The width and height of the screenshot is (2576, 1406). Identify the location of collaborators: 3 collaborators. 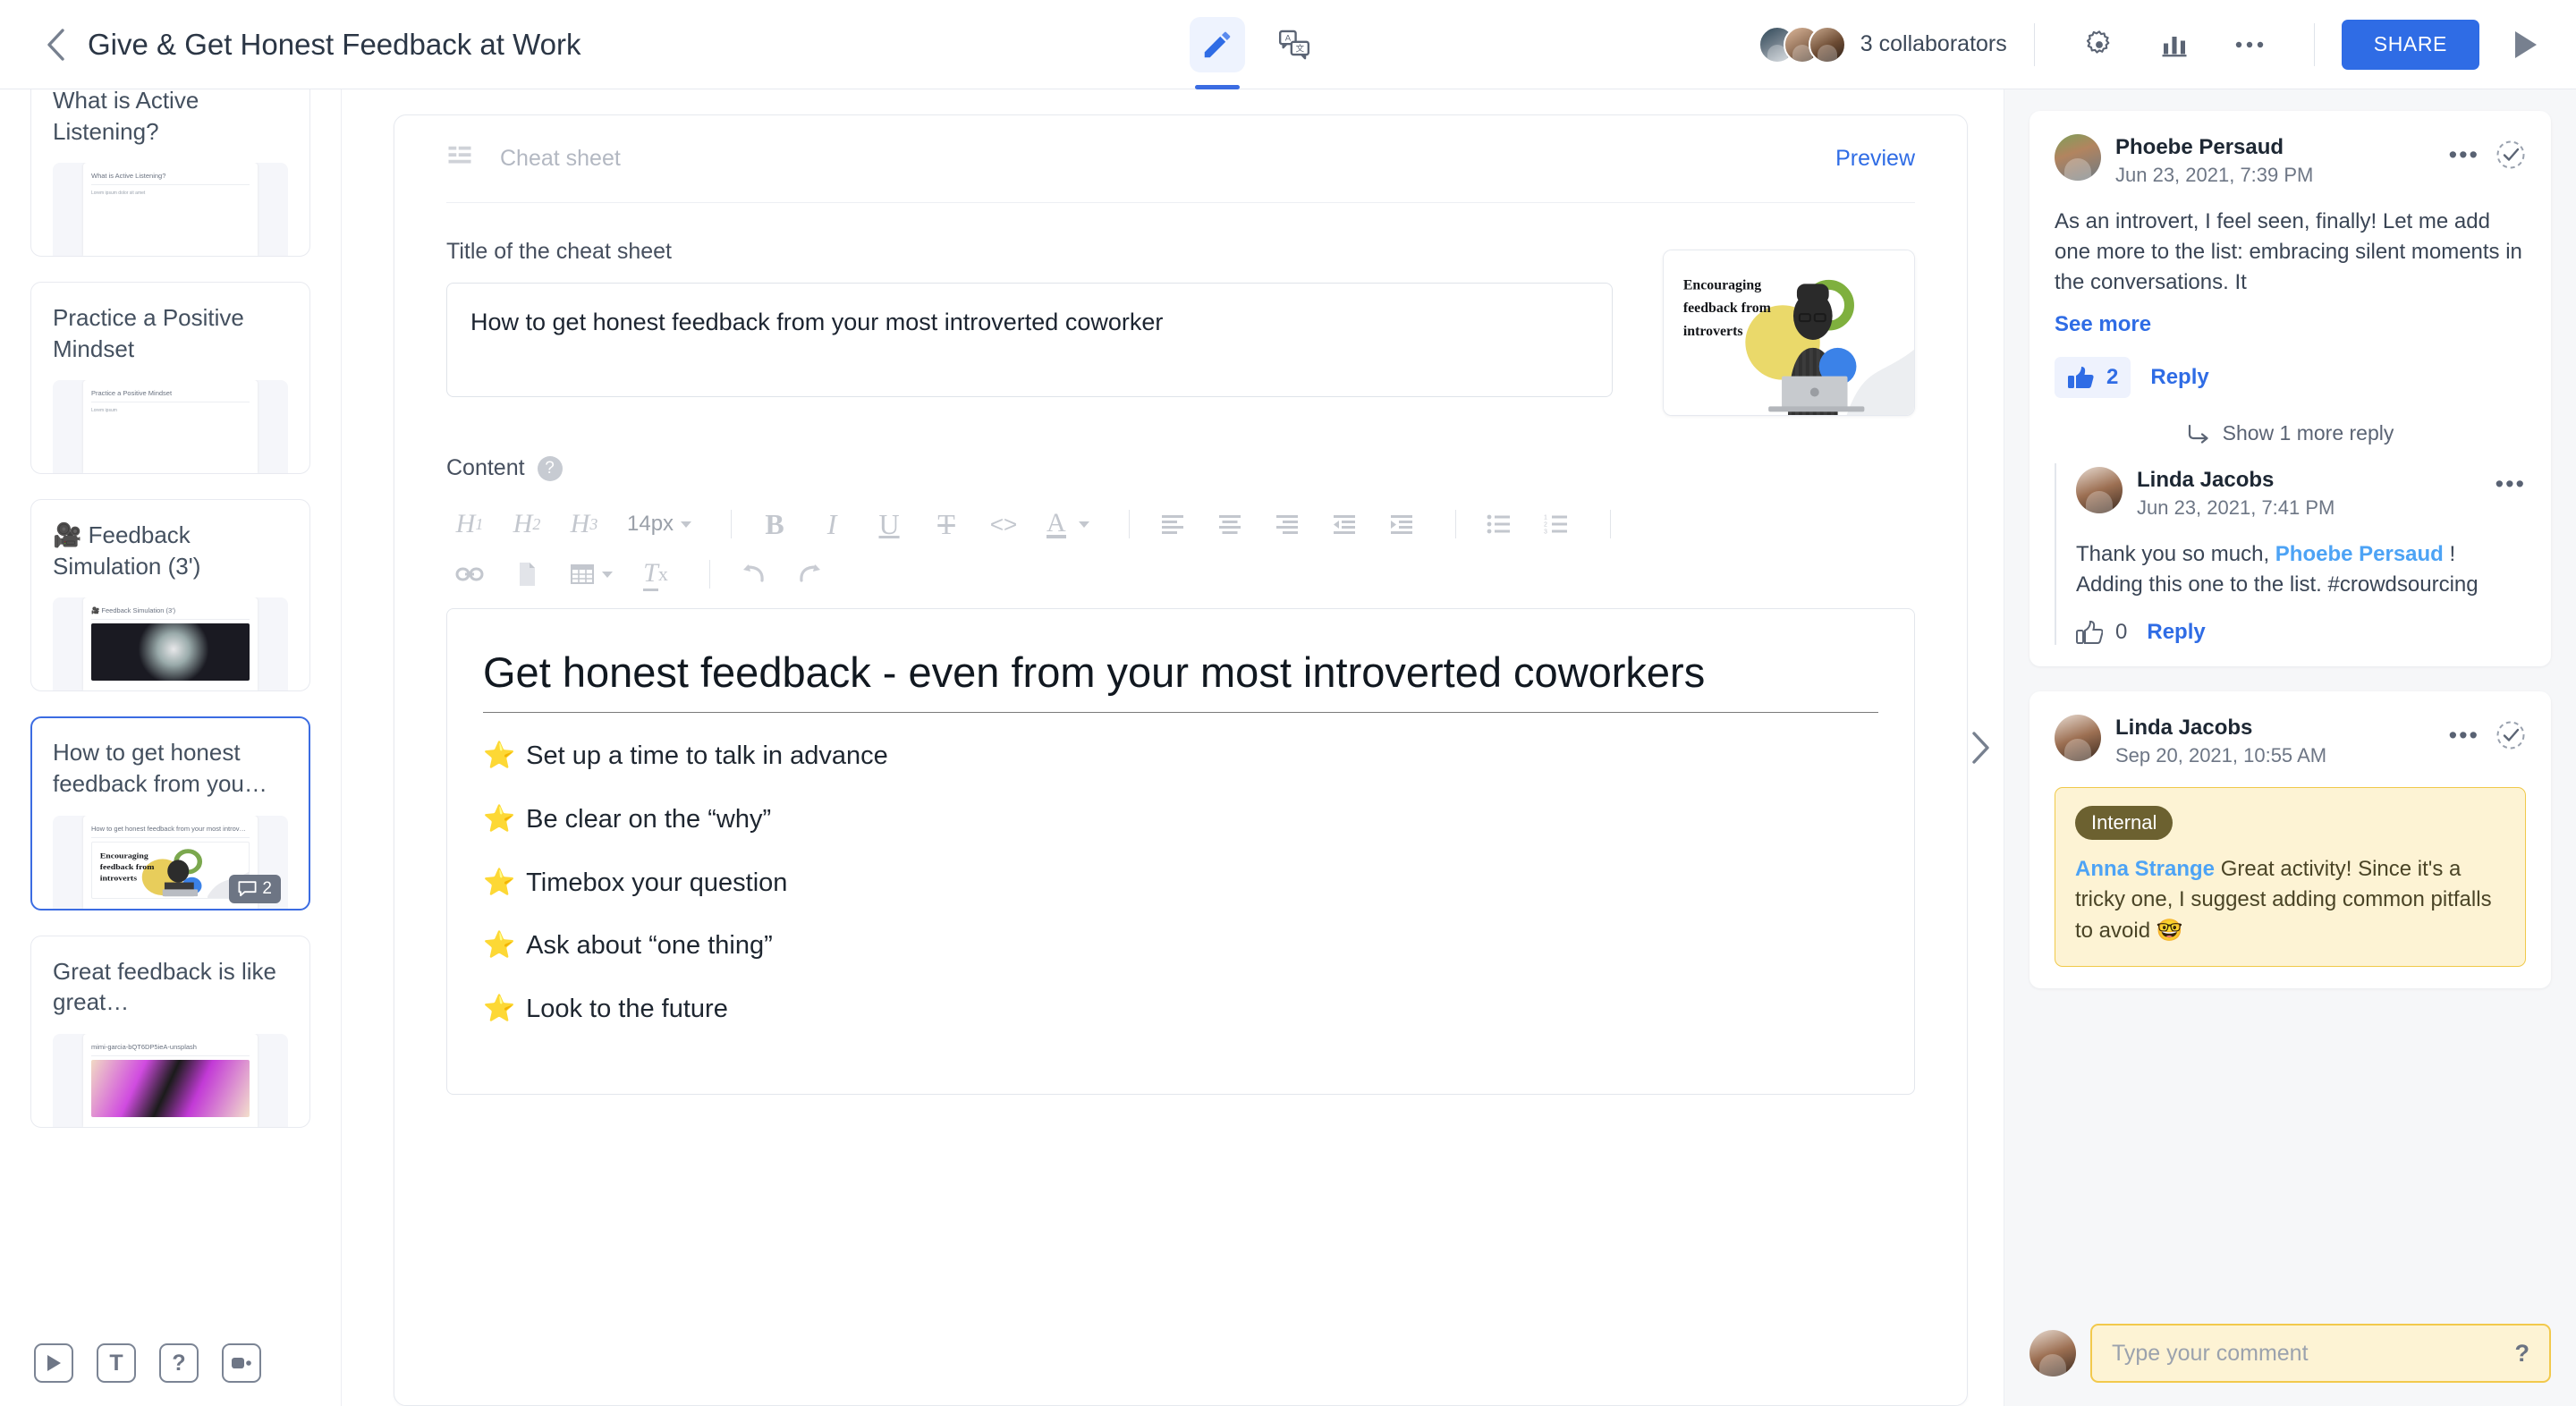
(1882, 45).